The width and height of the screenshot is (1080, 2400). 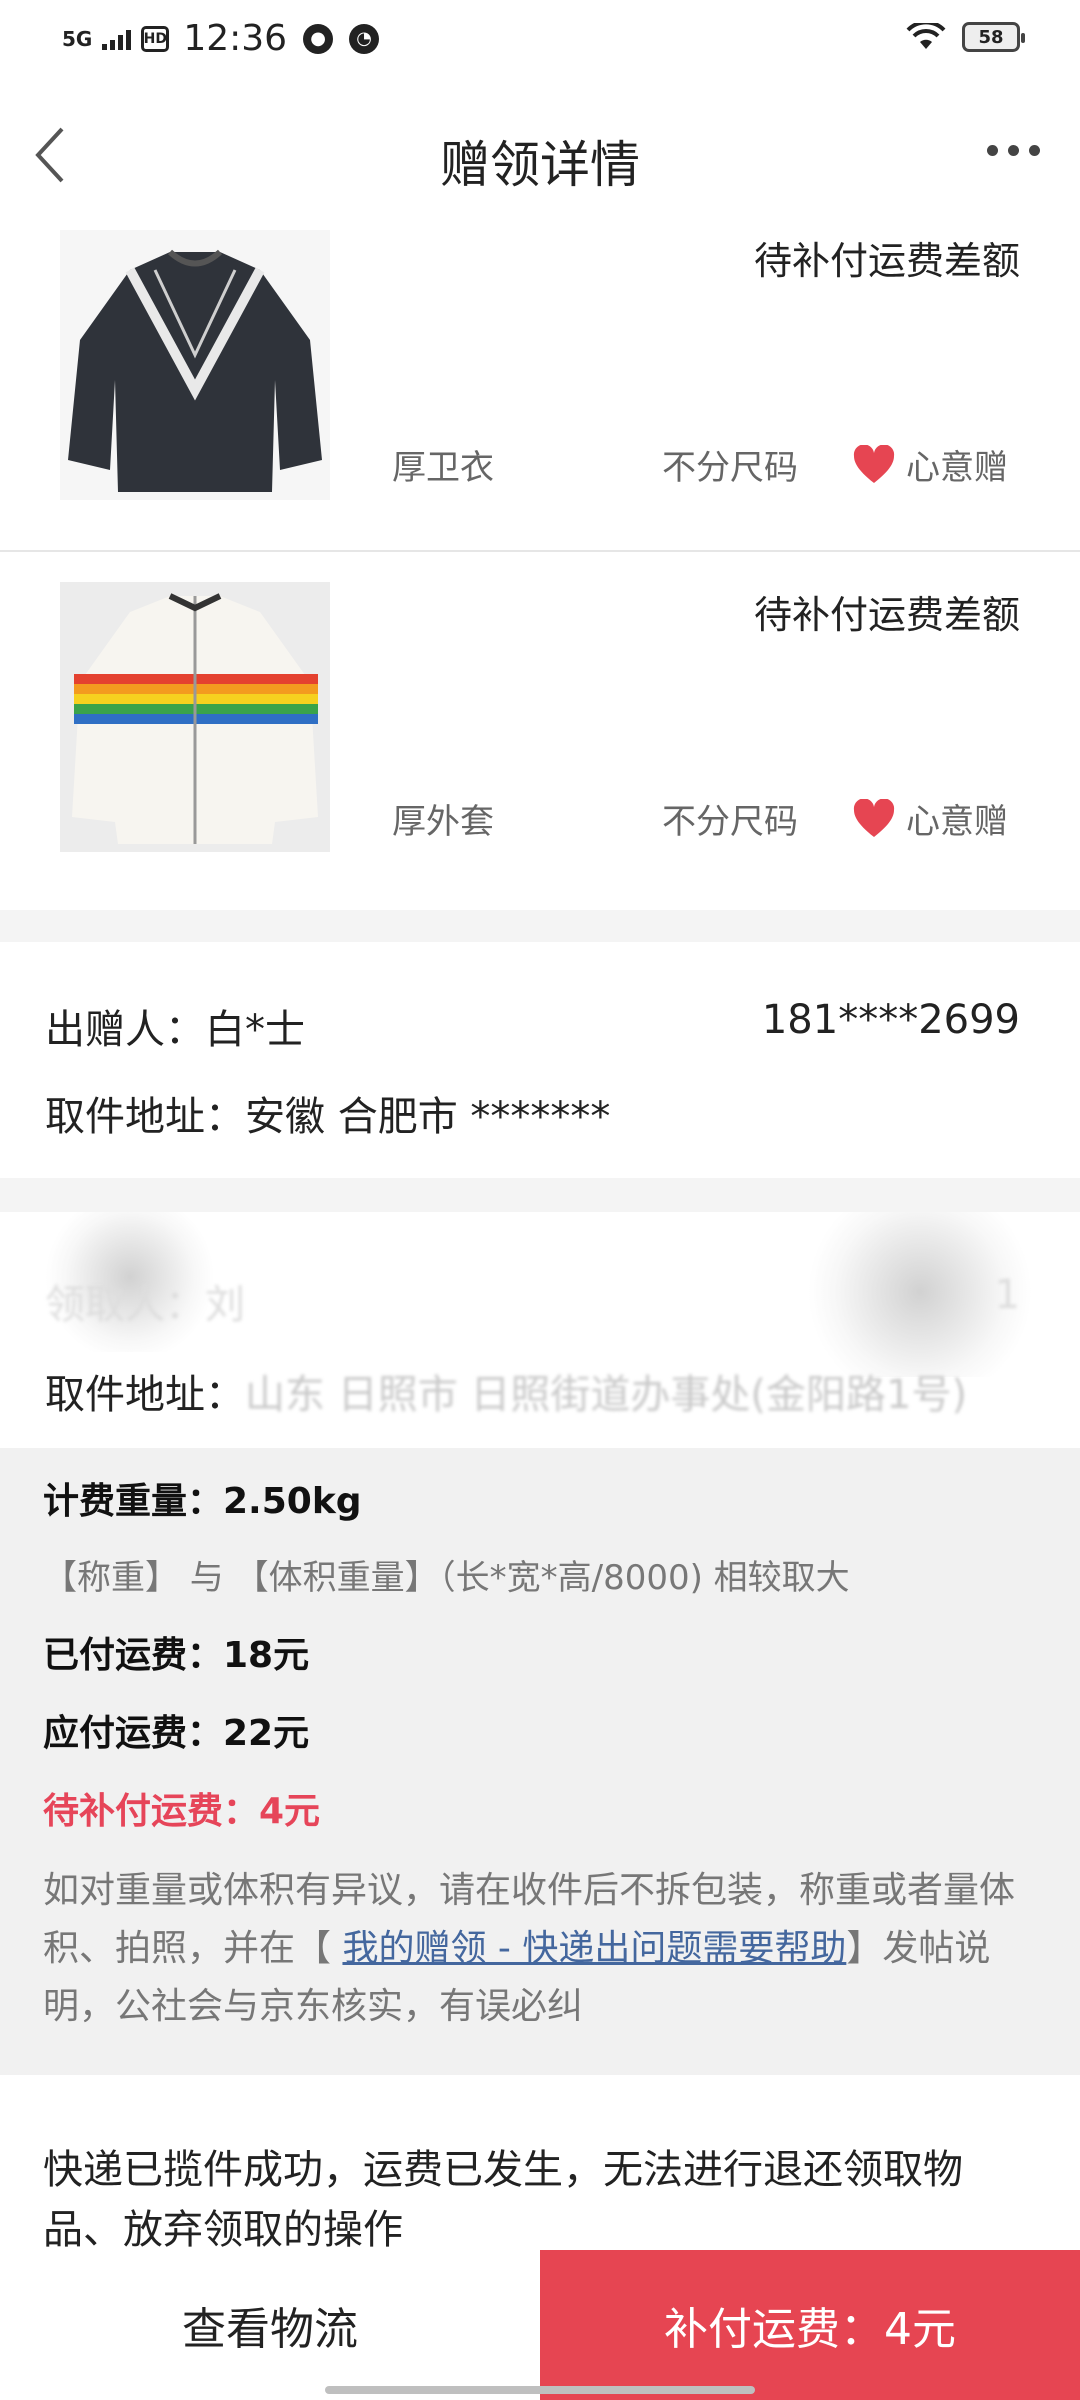 What do you see at coordinates (145, 1395) in the screenshot?
I see `receiver-address-label: 取件地址：` at bounding box center [145, 1395].